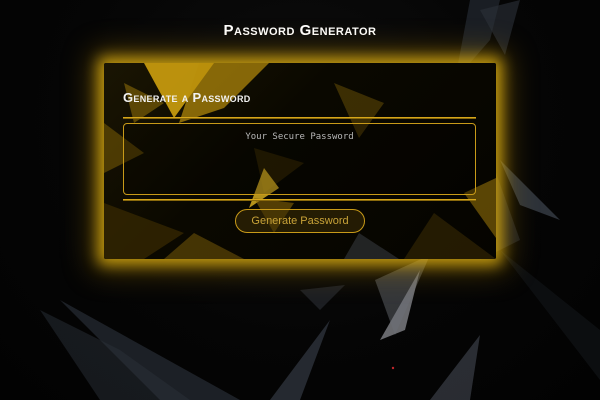  What do you see at coordinates (299, 118) in the screenshot?
I see `top-divider` at bounding box center [299, 118].